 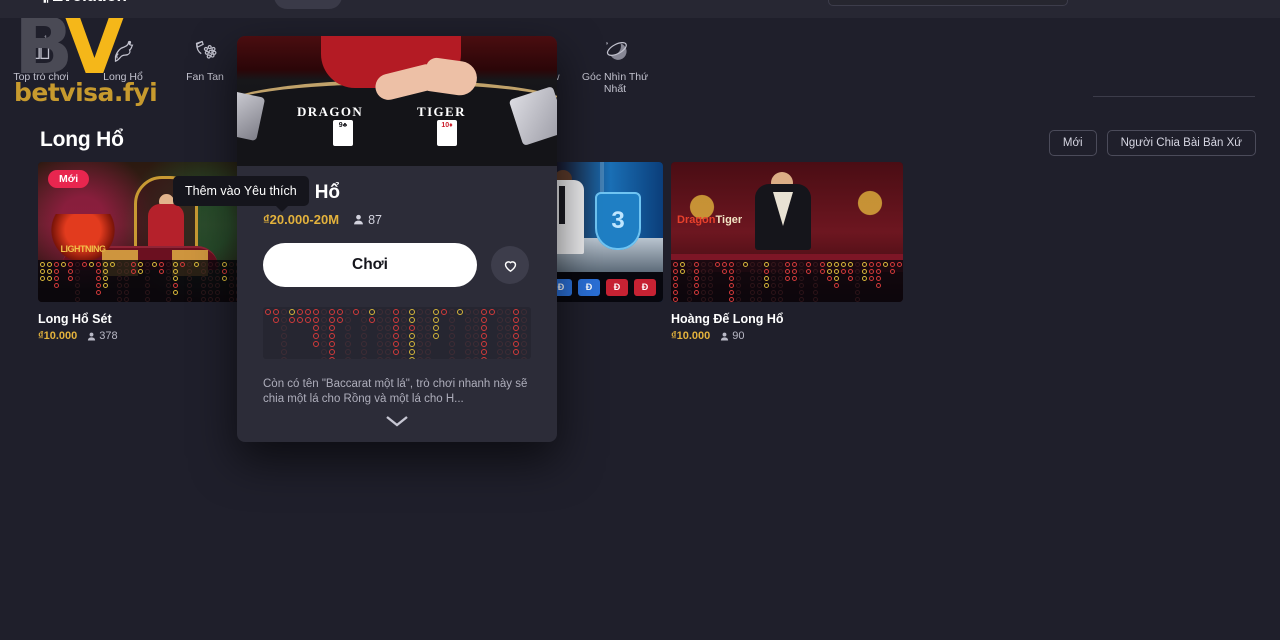 What do you see at coordinates (738, 336) in the screenshot?
I see `player-count-value: 90` at bounding box center [738, 336].